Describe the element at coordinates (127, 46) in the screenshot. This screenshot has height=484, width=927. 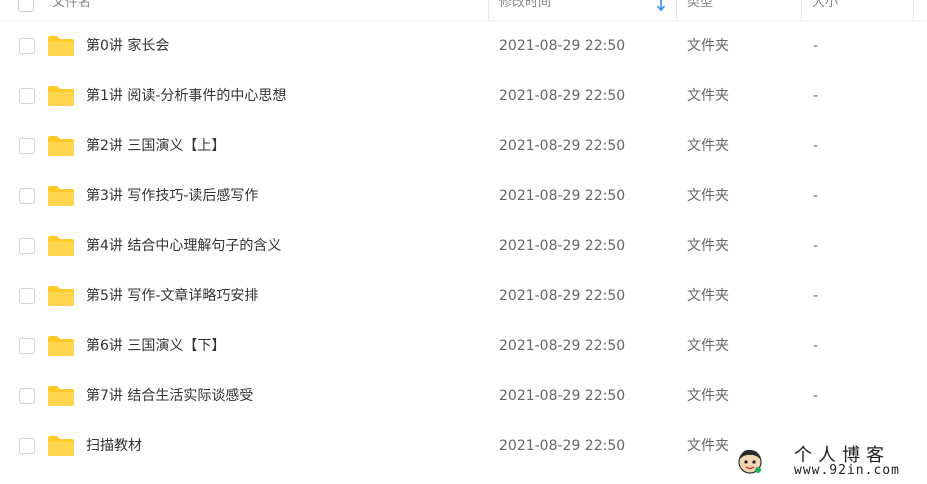
I see `file-name: 第0讲 家长会` at that location.